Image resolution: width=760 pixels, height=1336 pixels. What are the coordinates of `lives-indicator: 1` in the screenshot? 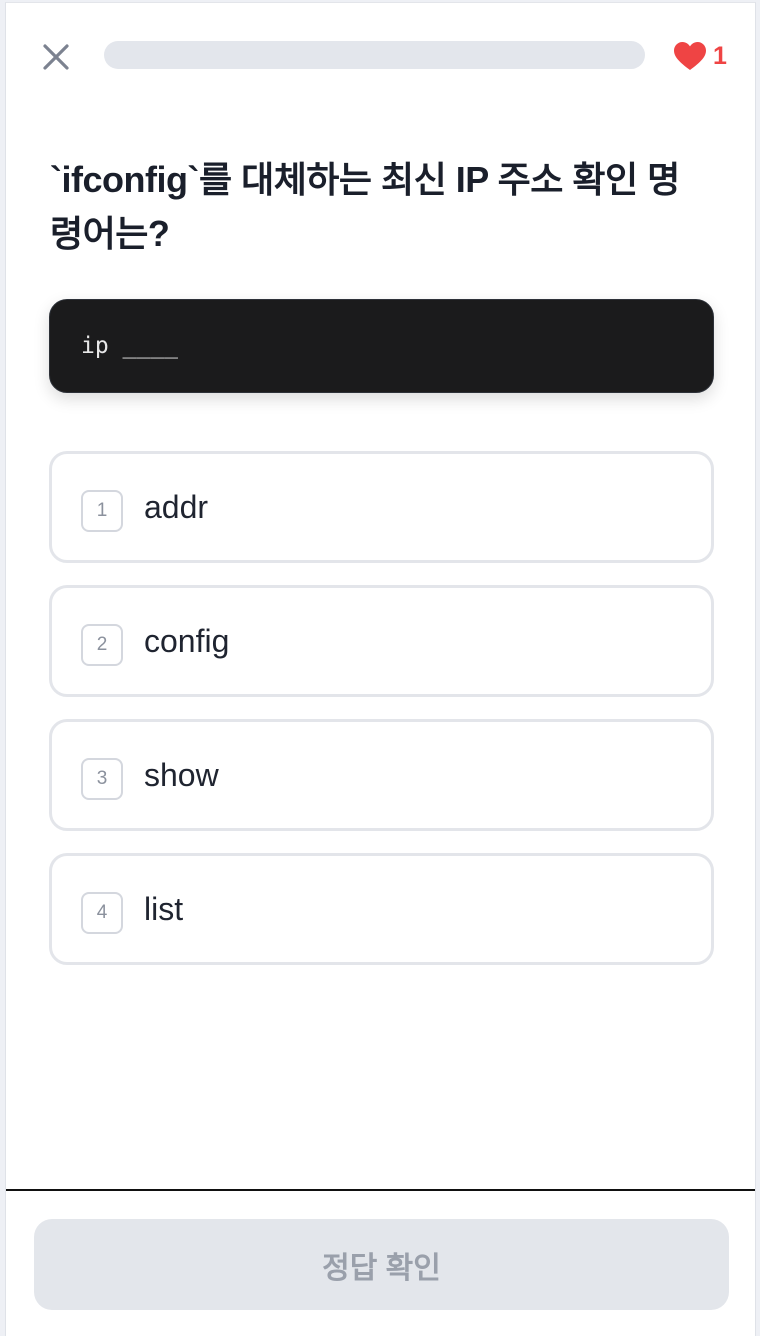 It's located at (700, 56).